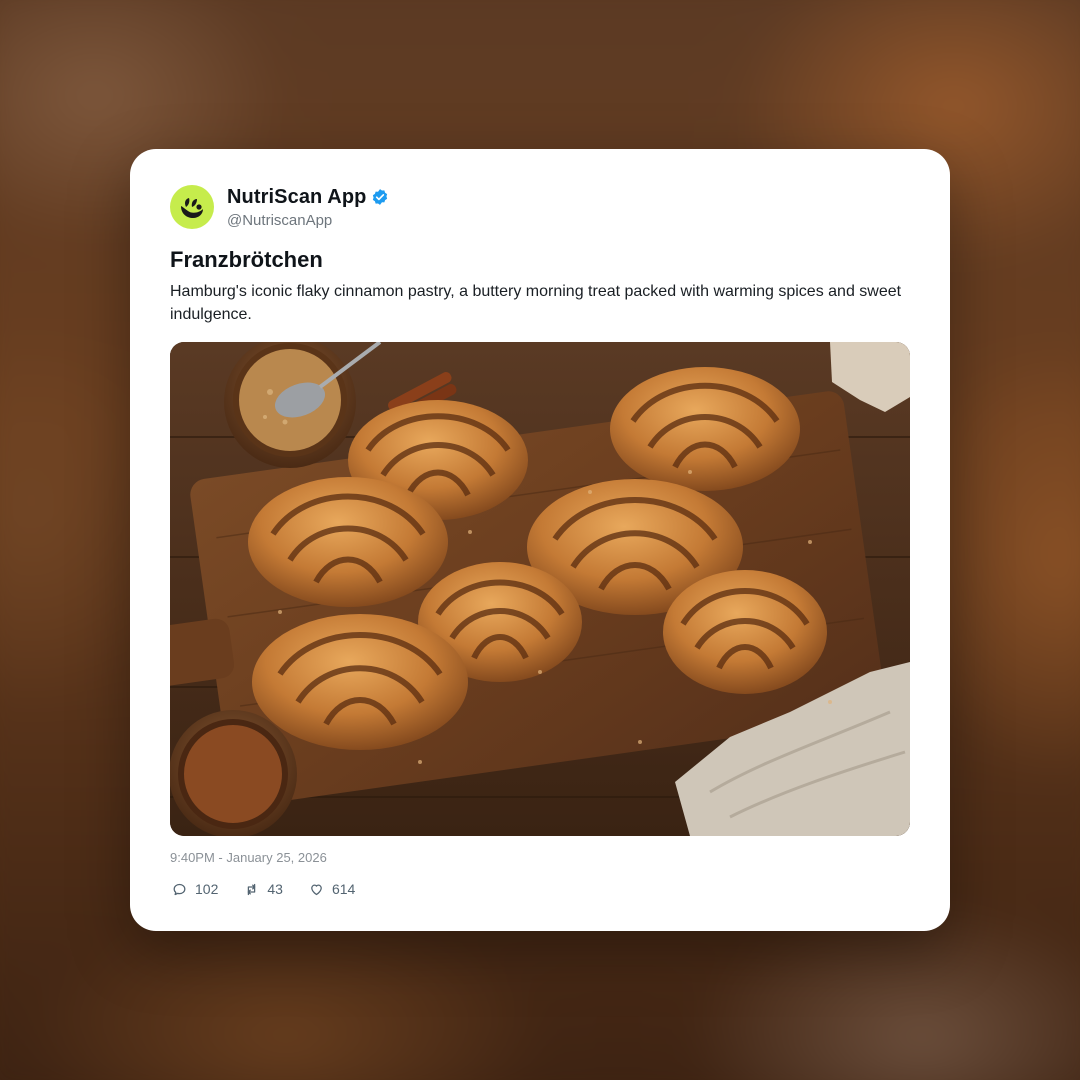  I want to click on repost-icon, so click(252, 889).